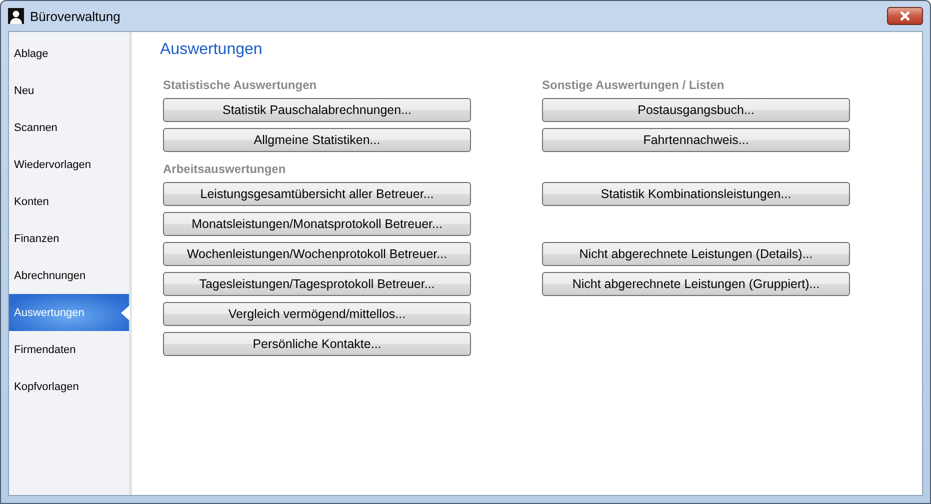 Image resolution: width=931 pixels, height=504 pixels. What do you see at coordinates (75, 16) in the screenshot?
I see `window-title: Büroverwaltung` at bounding box center [75, 16].